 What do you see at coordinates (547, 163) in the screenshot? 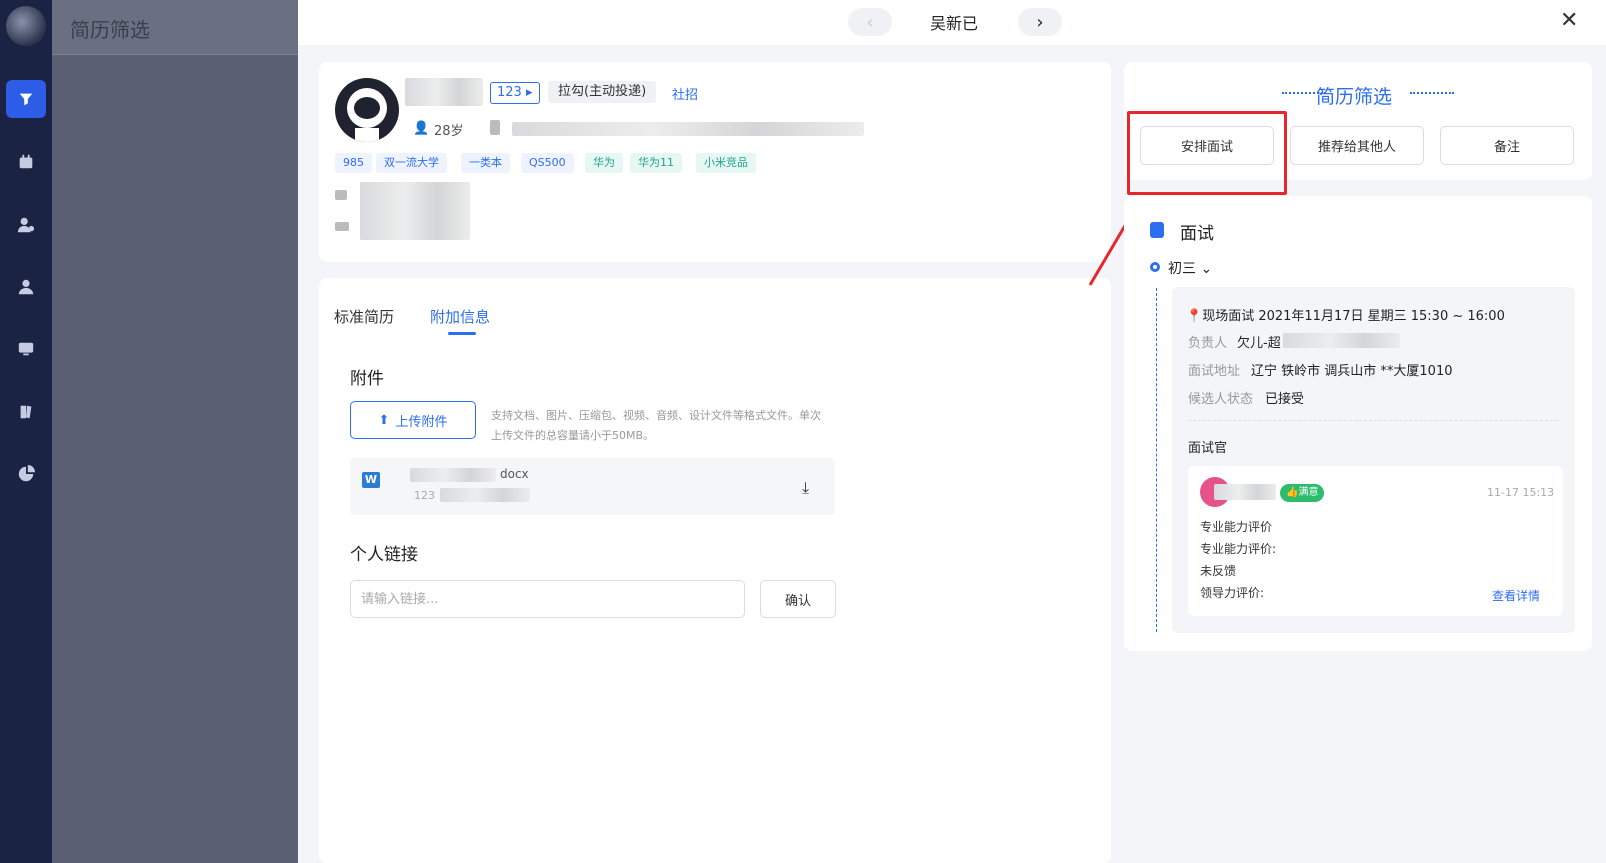
I see `candidate-tag: QS500` at bounding box center [547, 163].